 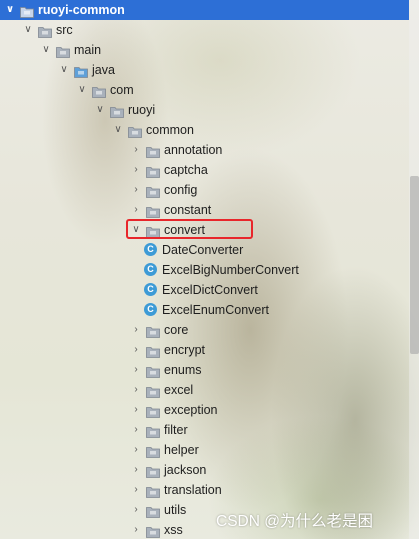 I want to click on tree-row-label: excel, so click(x=179, y=390).